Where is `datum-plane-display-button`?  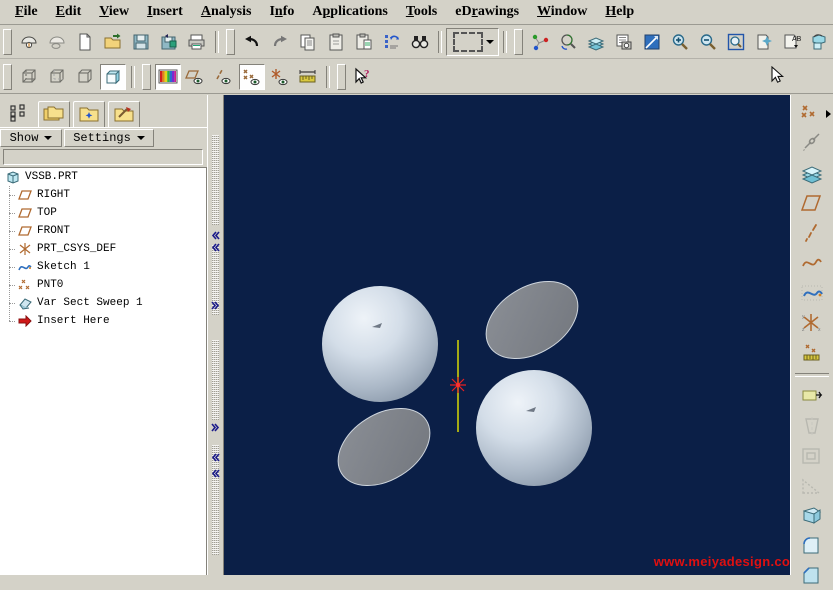
datum-plane-display-button is located at coordinates (196, 77).